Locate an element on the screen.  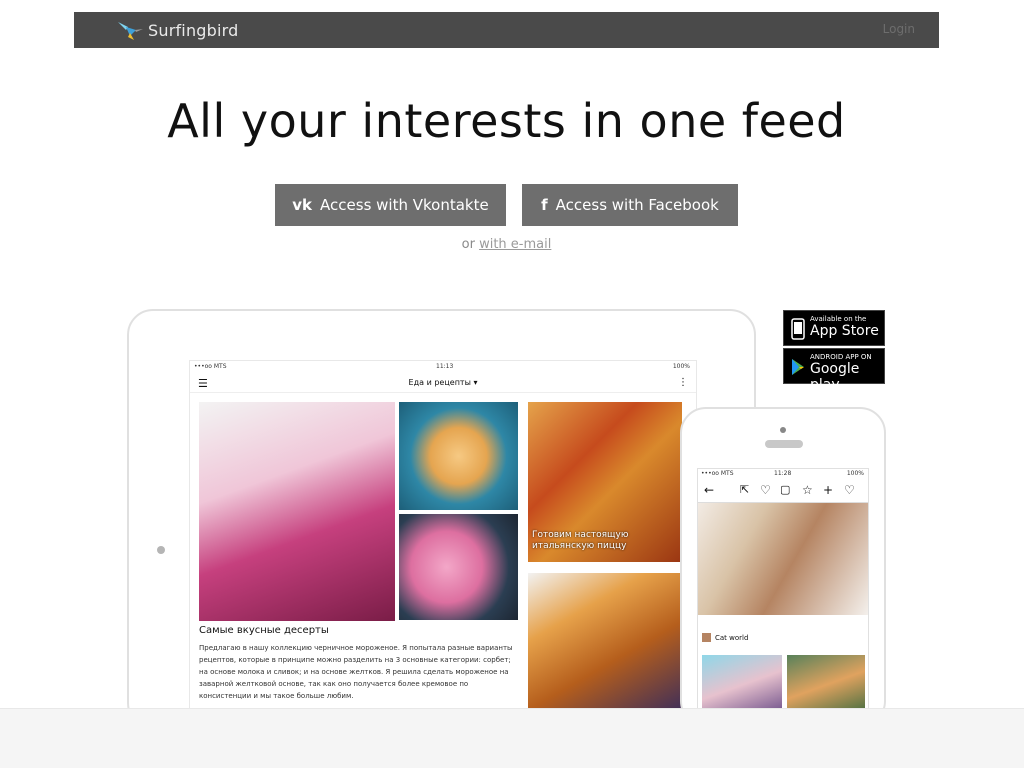
cat-glasses-thumbnail is located at coordinates (742, 685).